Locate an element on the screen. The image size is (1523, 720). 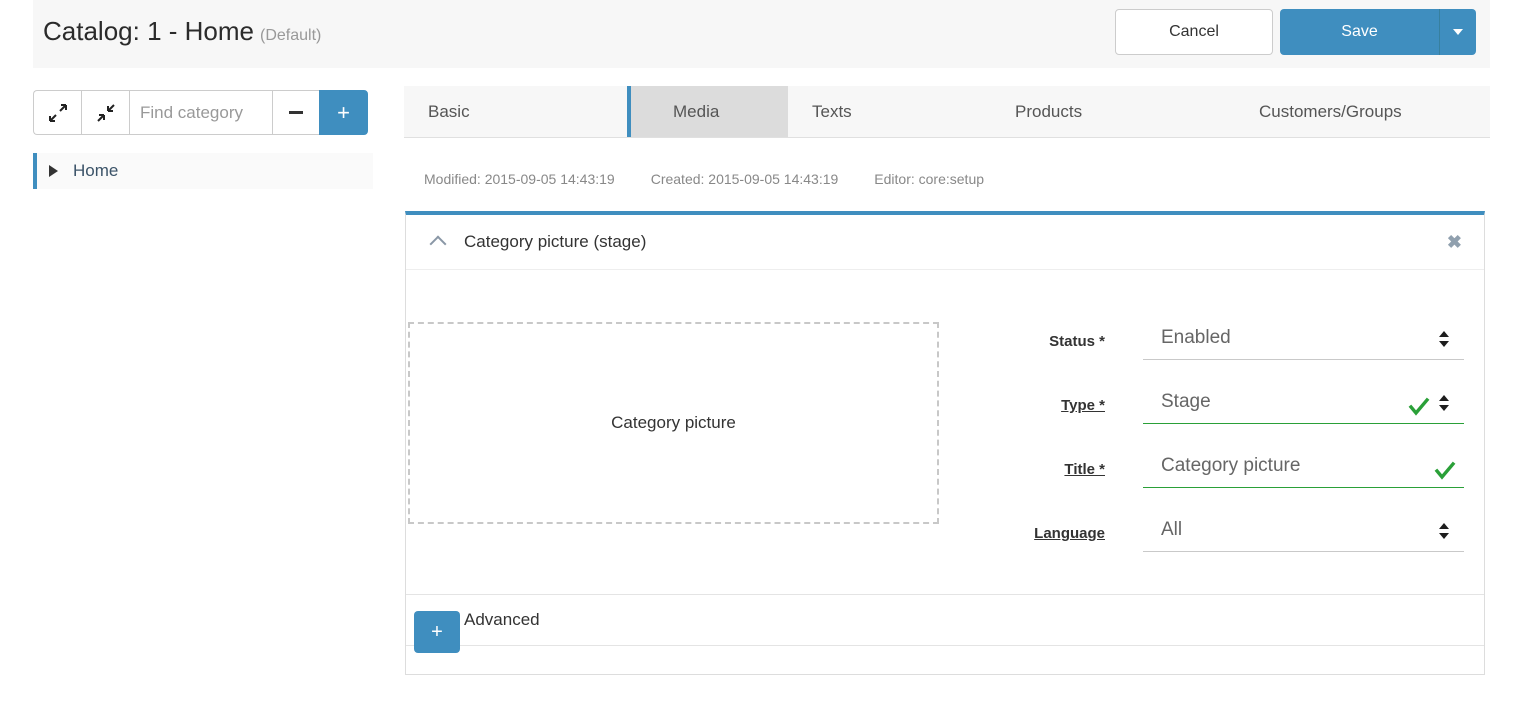
status-label: Status * is located at coordinates (1077, 341).